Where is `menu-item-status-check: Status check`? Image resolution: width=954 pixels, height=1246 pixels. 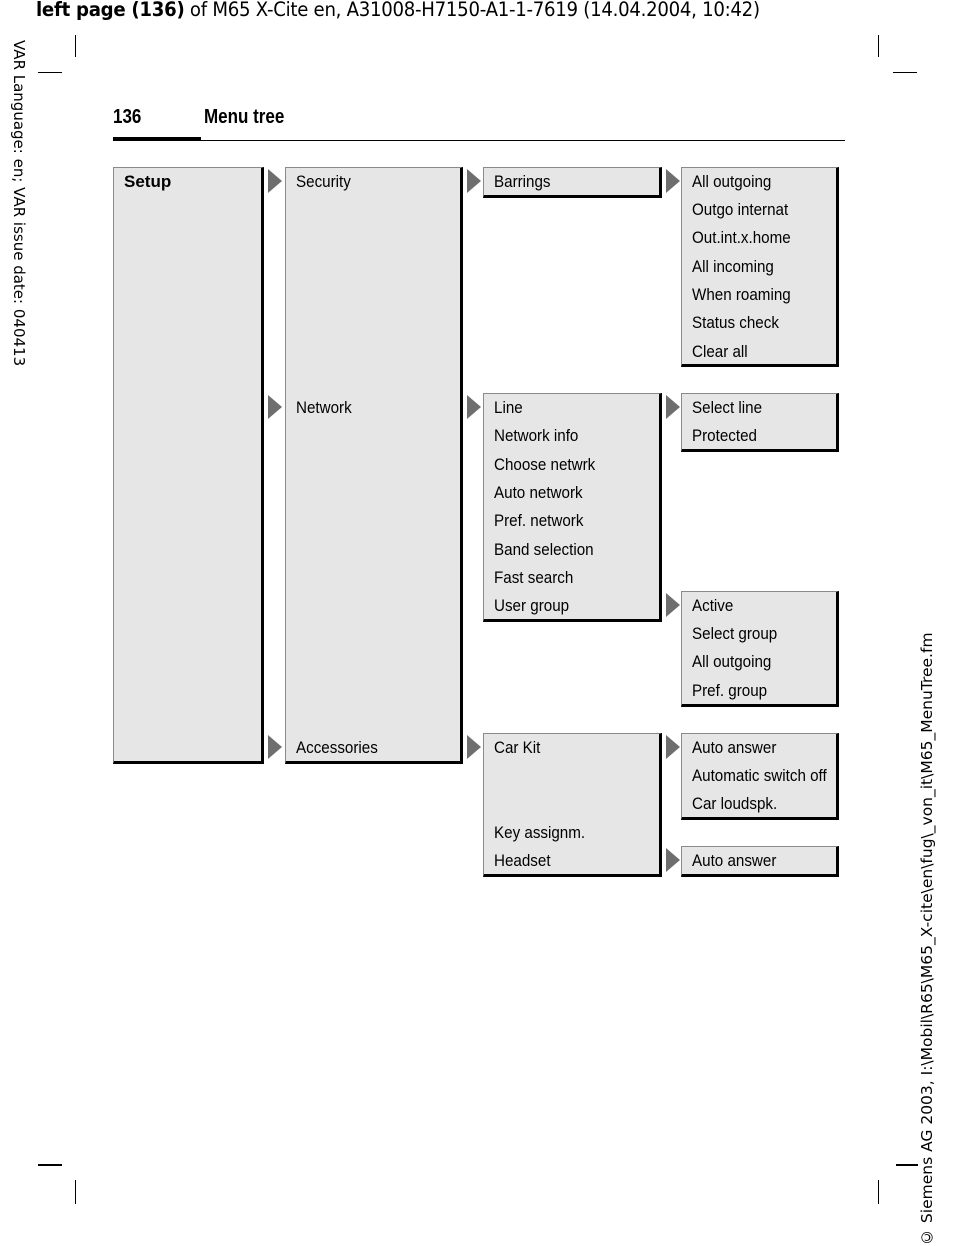 menu-item-status-check: Status check is located at coordinates (735, 323).